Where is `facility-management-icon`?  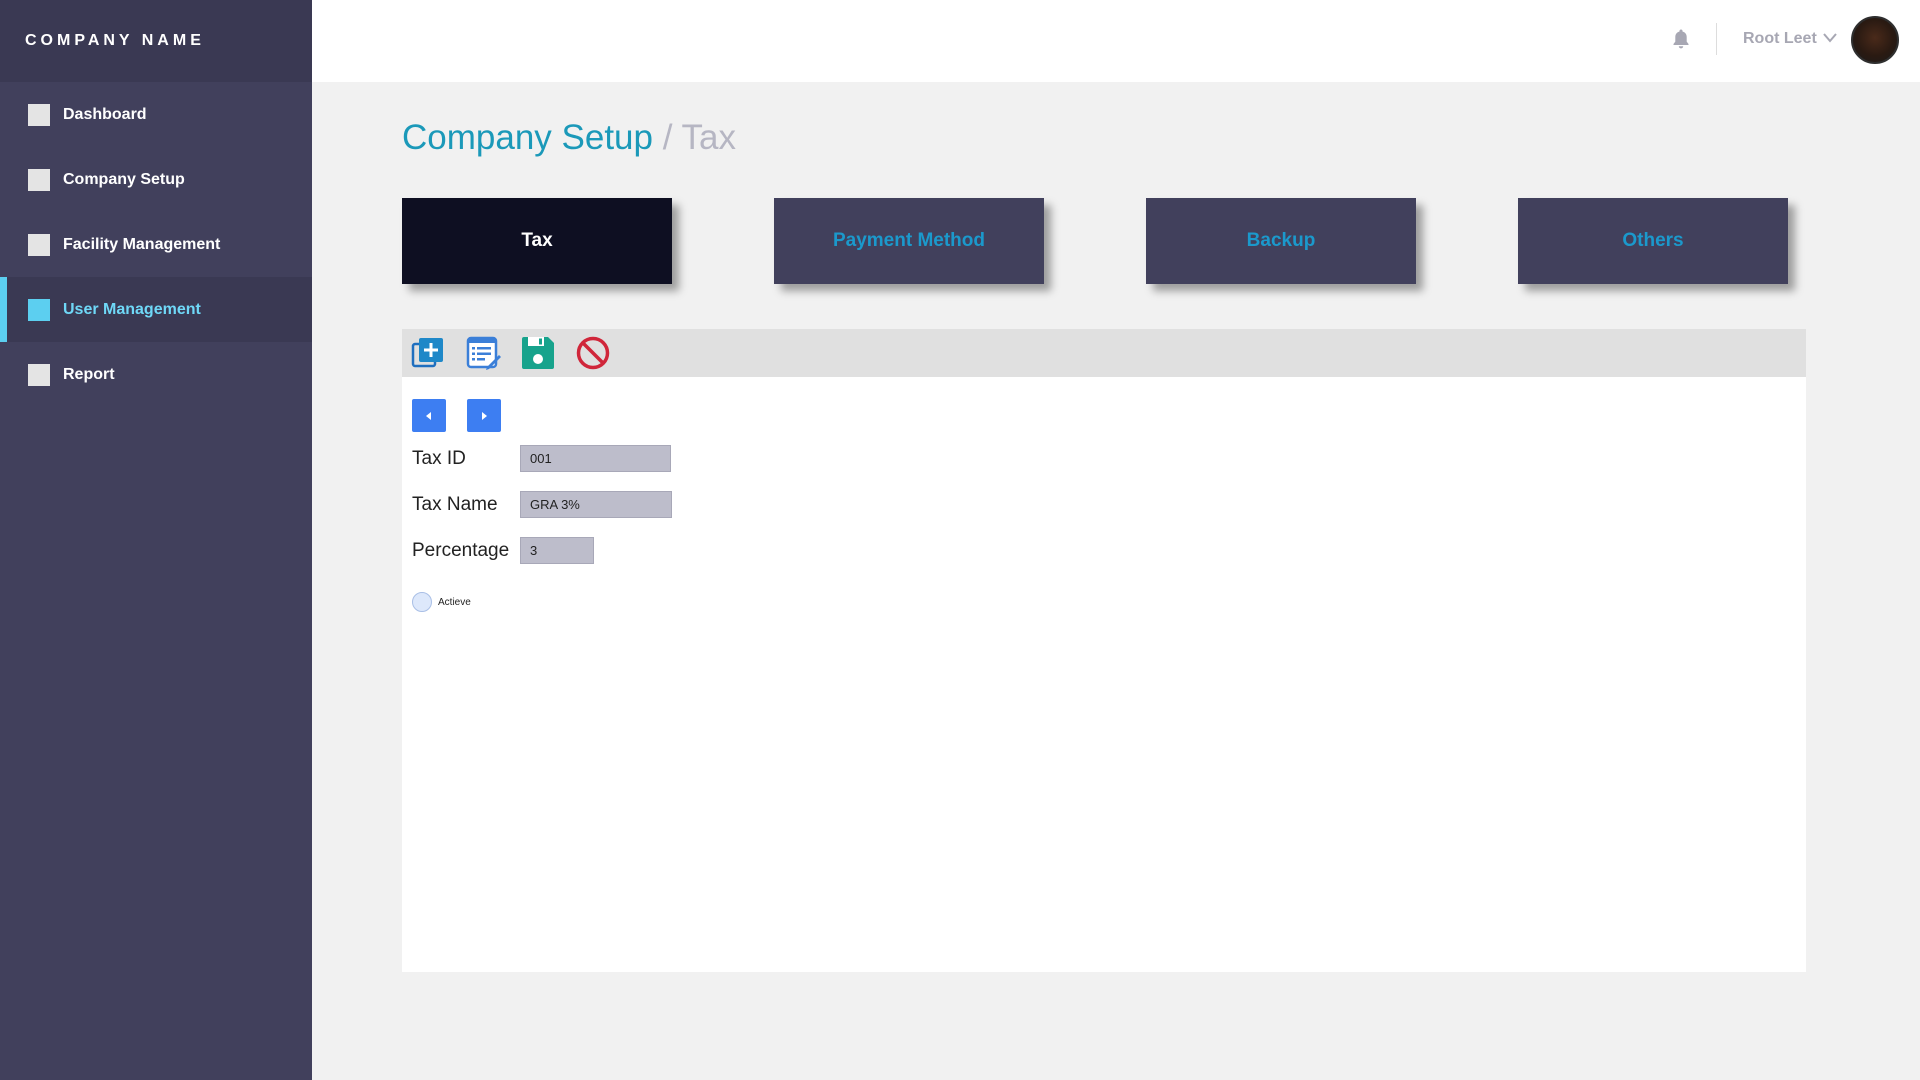 facility-management-icon is located at coordinates (39, 244).